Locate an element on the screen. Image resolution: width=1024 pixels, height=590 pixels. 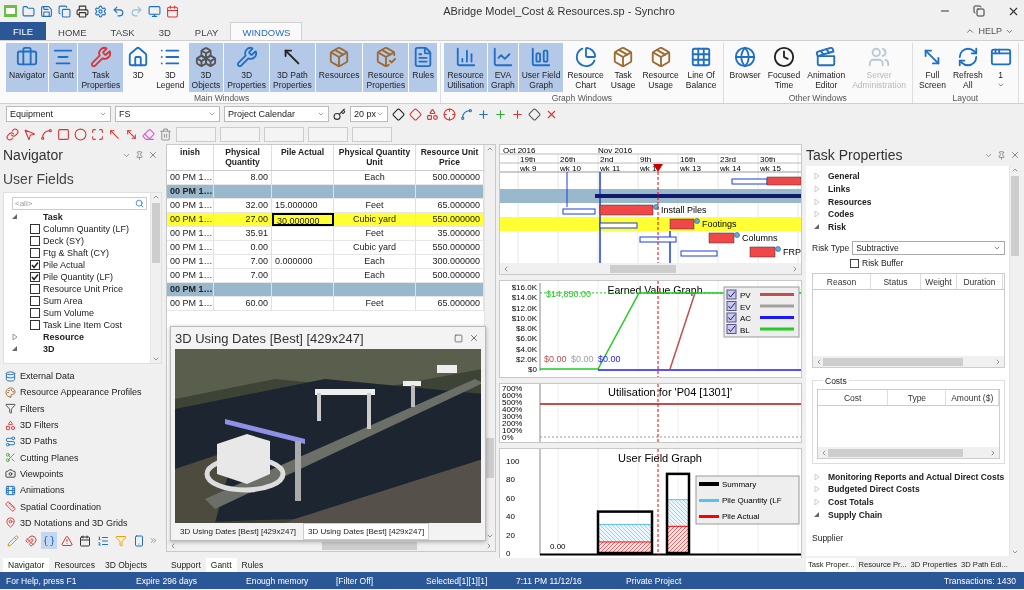
tree-item: Task is located at coordinates (53, 217).